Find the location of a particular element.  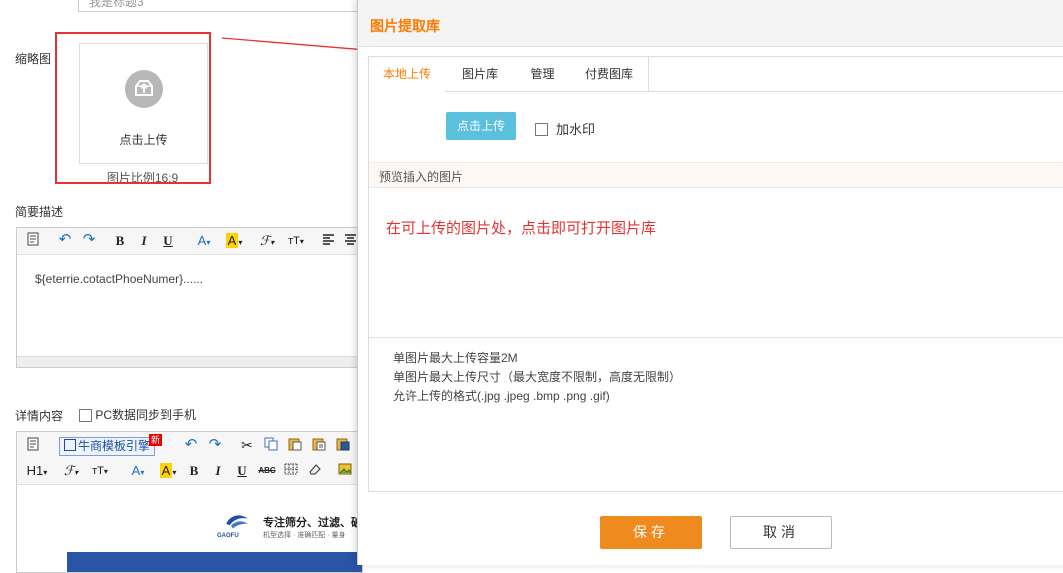

dialog-tabs: 本地上传 图片库 管理 付费图库 is located at coordinates (716, 74).